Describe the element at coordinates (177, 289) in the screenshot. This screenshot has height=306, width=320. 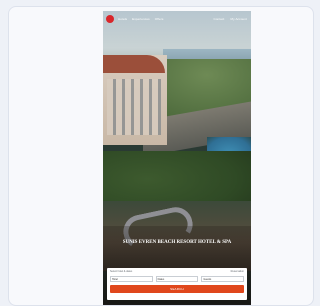
I see `search-button: SEARCH` at that location.